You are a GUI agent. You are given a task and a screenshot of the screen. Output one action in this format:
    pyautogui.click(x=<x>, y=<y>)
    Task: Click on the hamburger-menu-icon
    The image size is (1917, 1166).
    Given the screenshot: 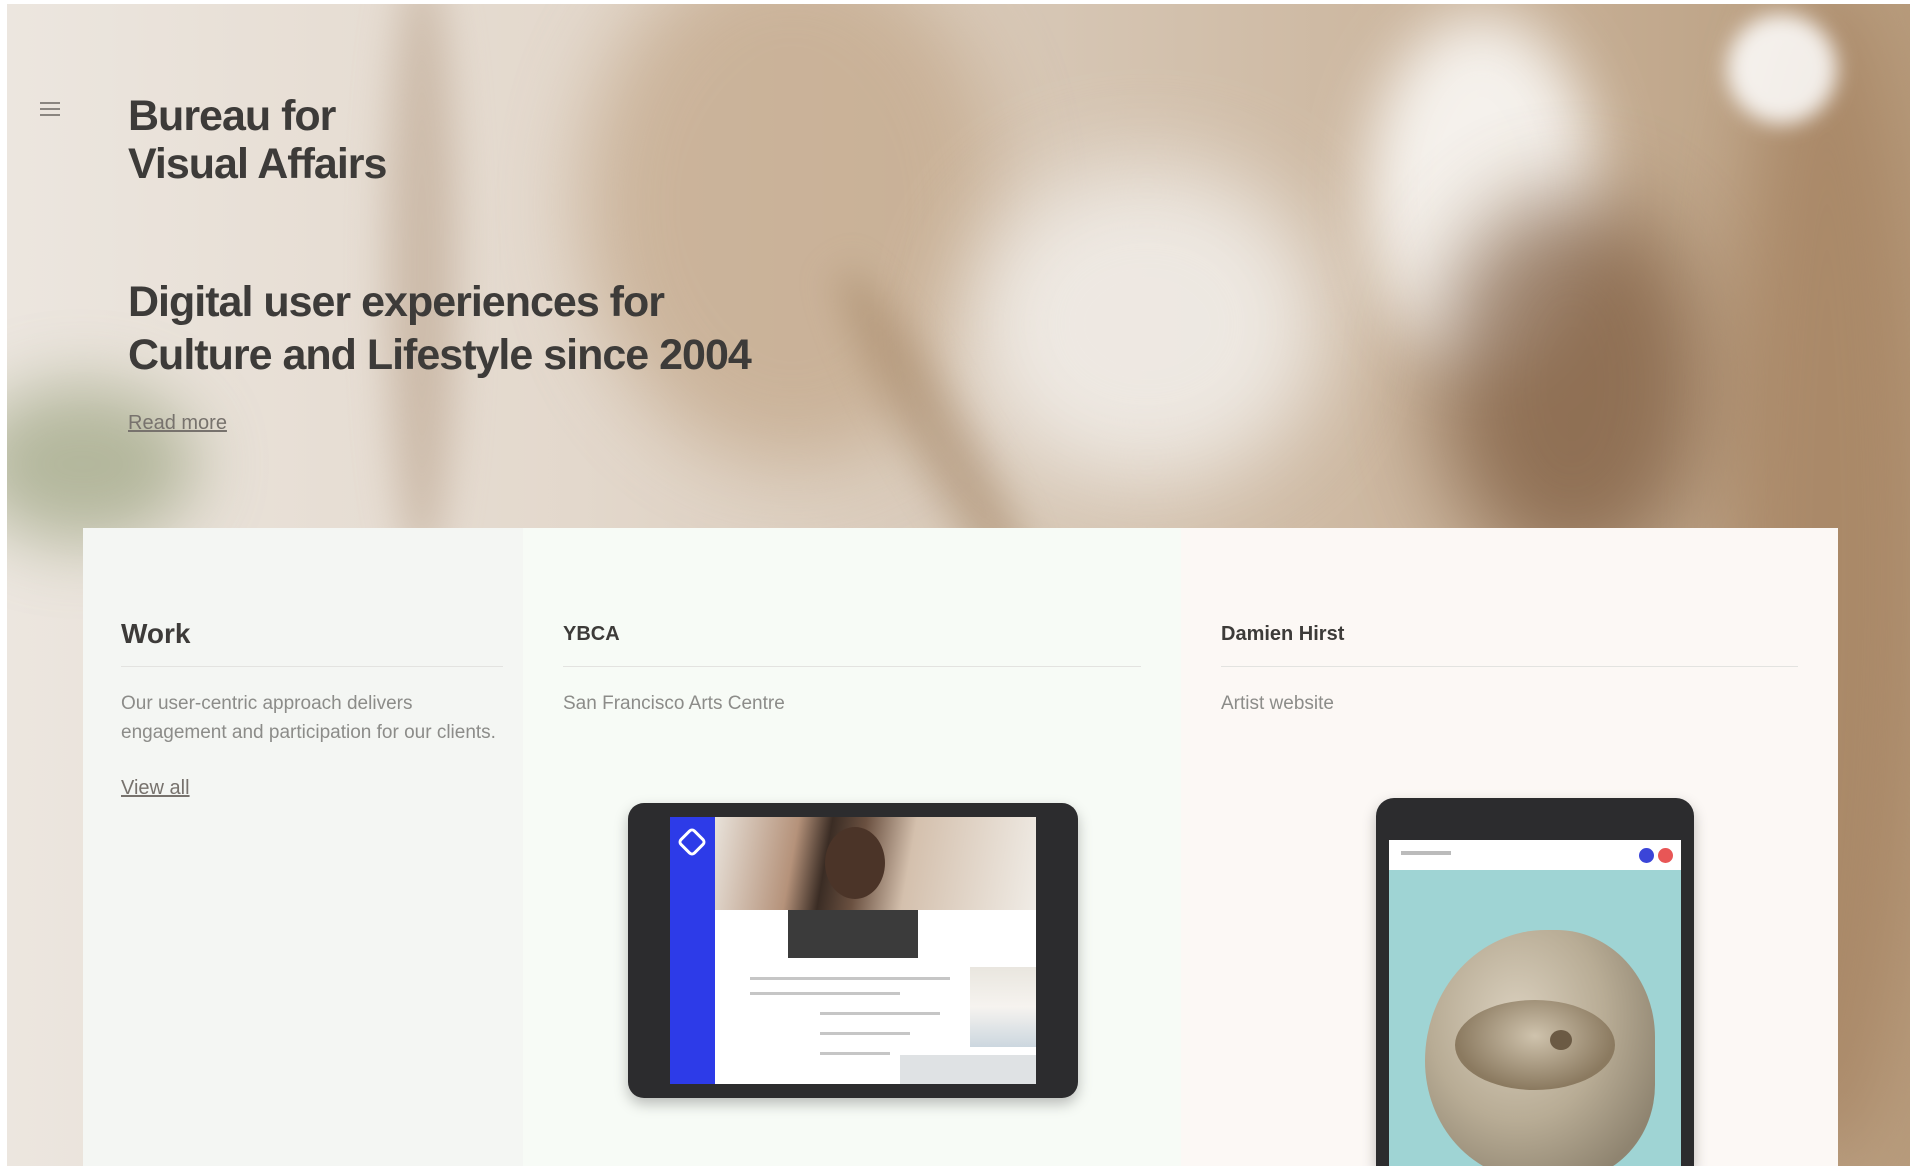 What is the action you would take?
    pyautogui.click(x=50, y=109)
    